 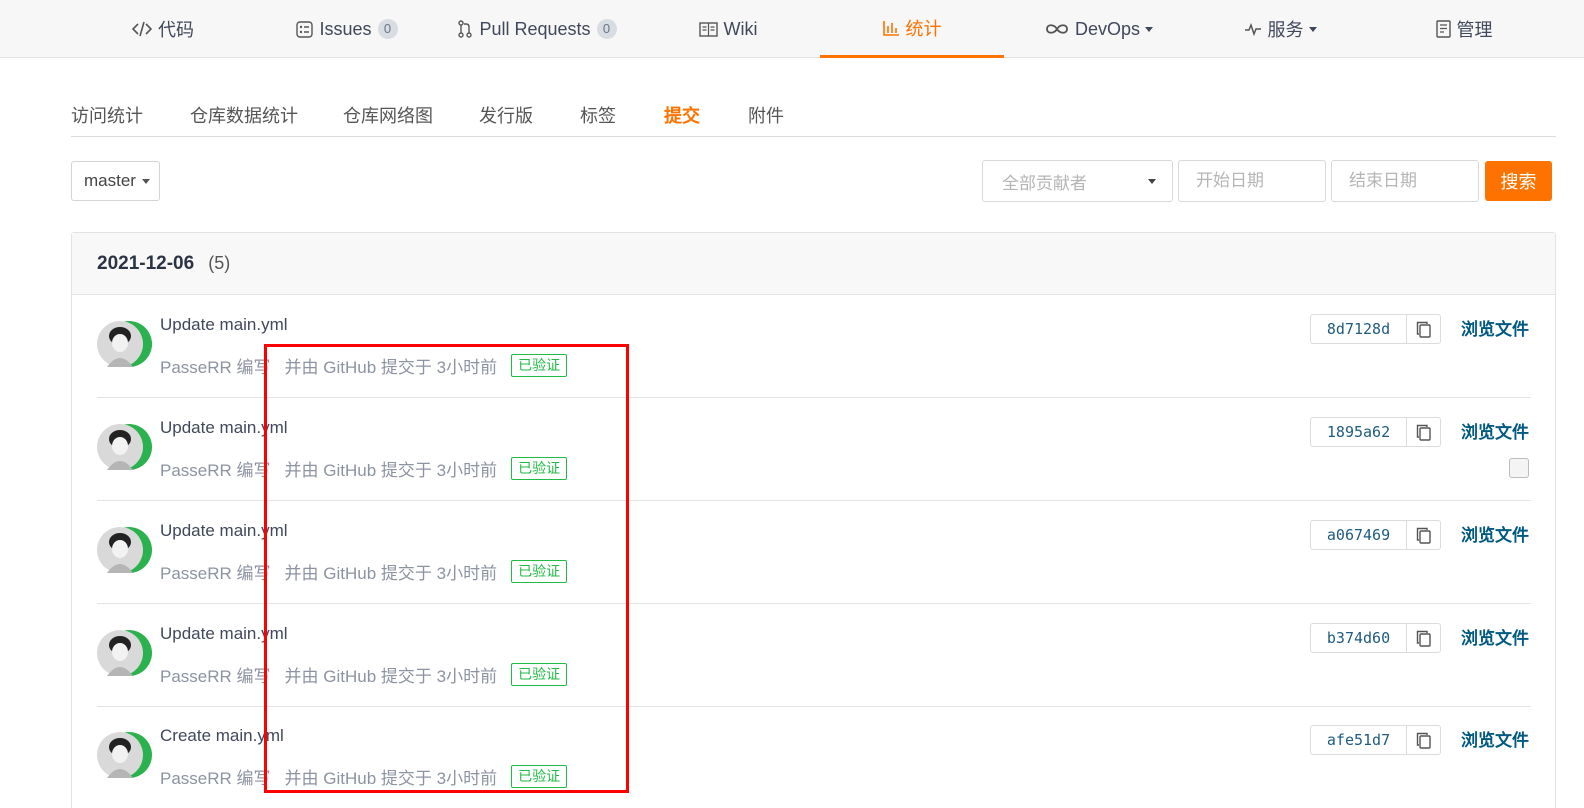 I want to click on nav-code-label: 代码, so click(x=176, y=30).